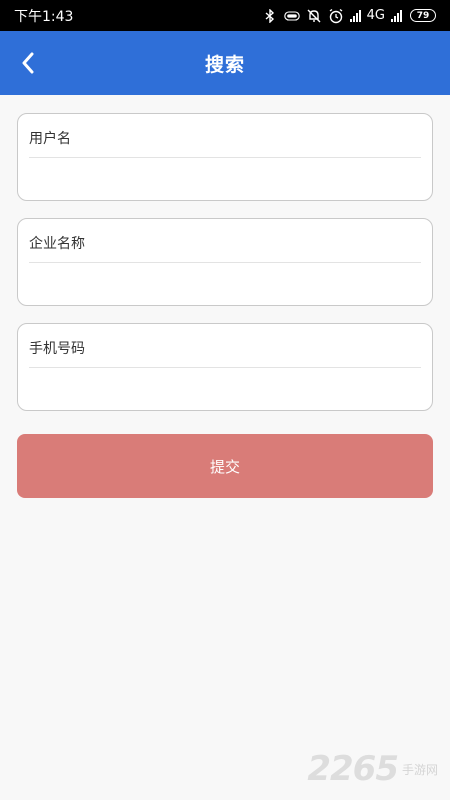  Describe the element at coordinates (355, 15) in the screenshot. I see `signal-icon` at that location.